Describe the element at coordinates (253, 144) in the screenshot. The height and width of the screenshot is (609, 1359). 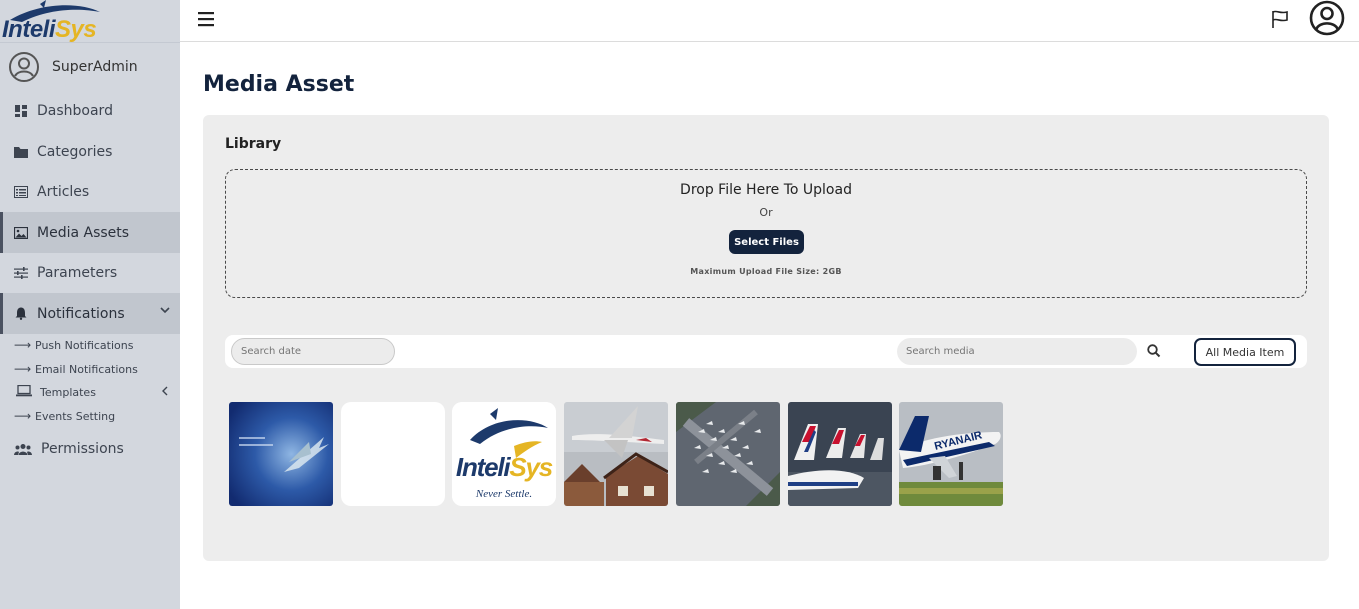
I see `library-title: Library` at that location.